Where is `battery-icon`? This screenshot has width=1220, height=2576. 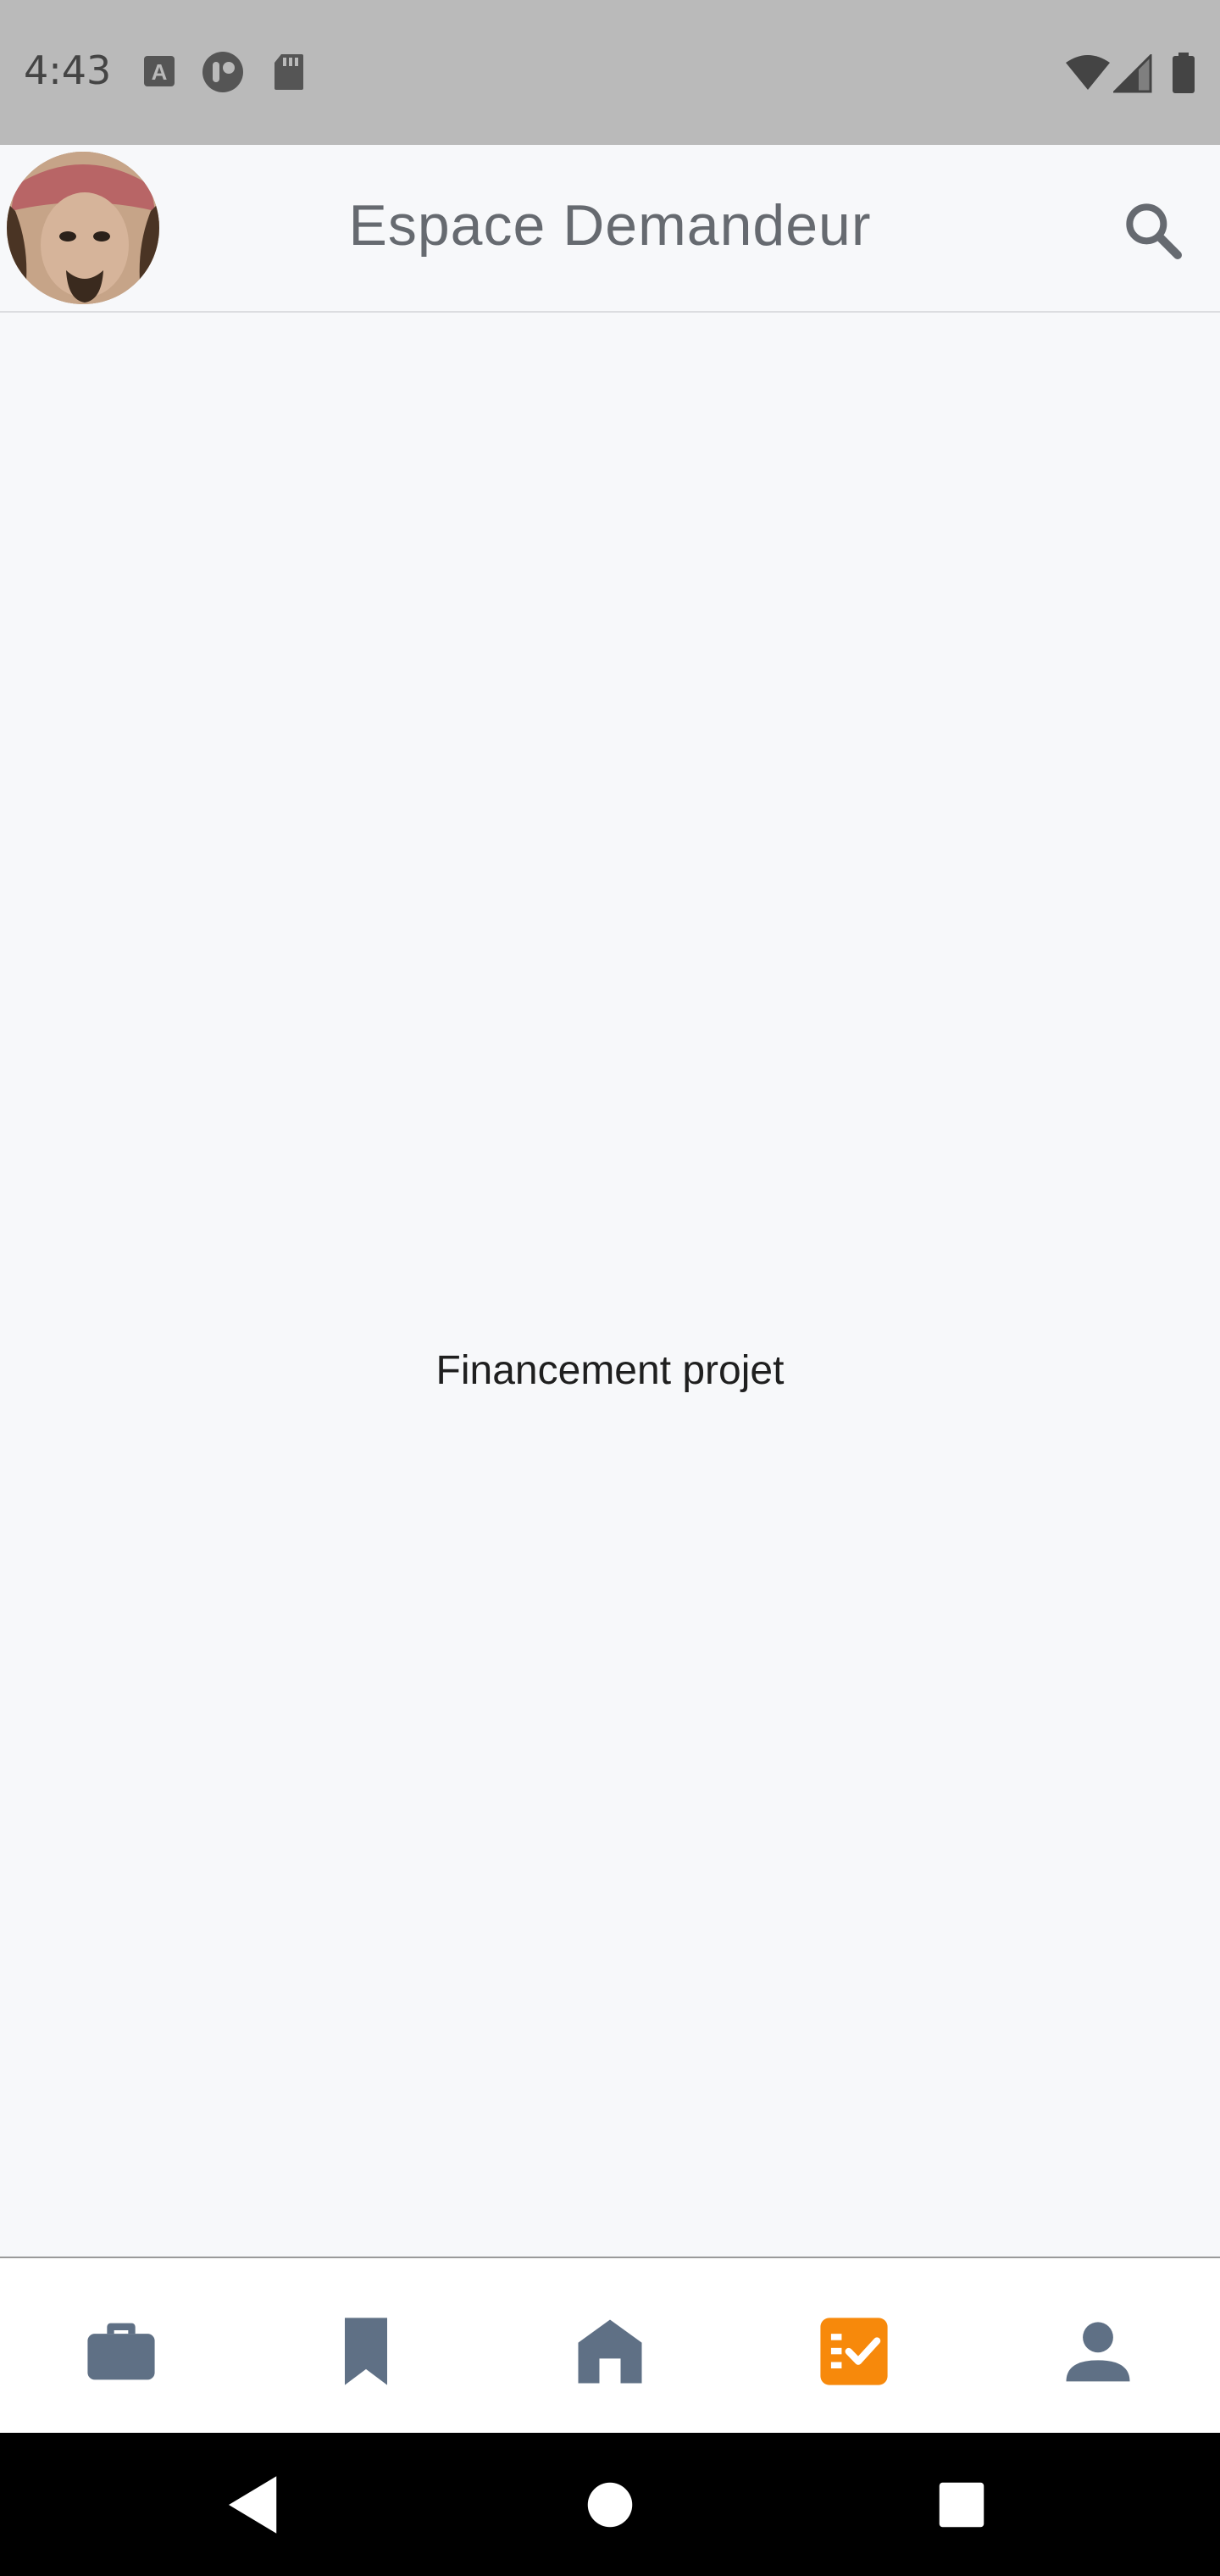 battery-icon is located at coordinates (1183, 75).